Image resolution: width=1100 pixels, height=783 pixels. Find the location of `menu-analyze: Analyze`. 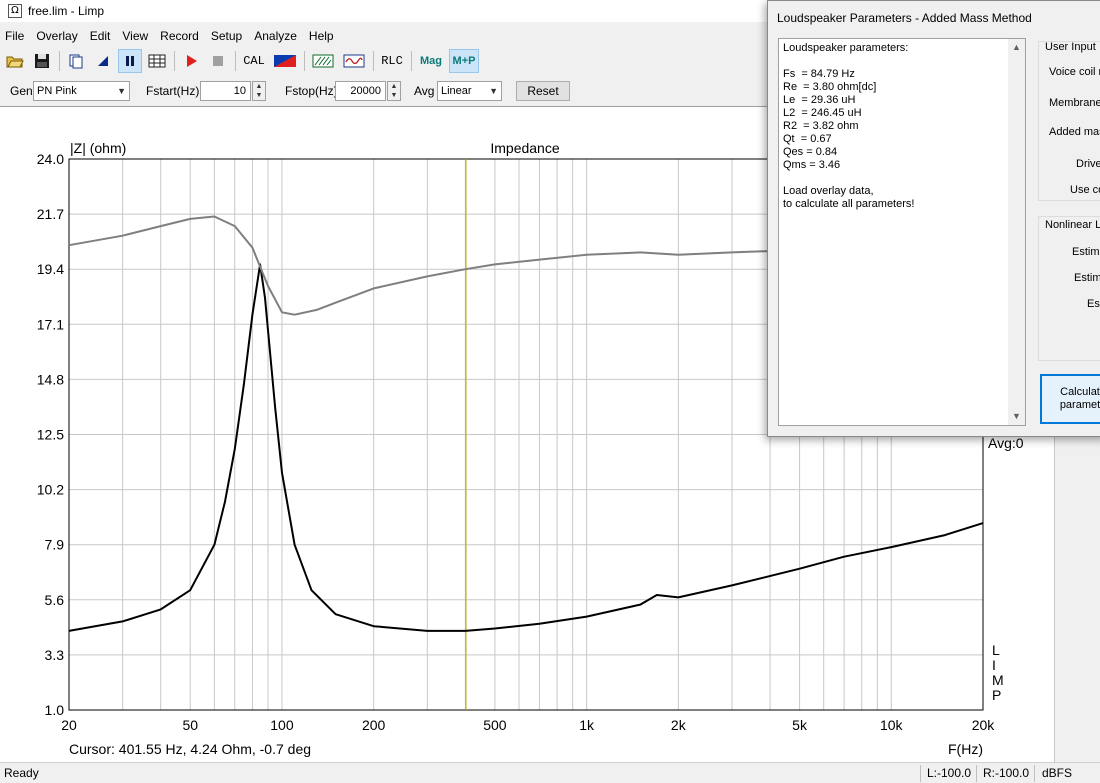

menu-analyze: Analyze is located at coordinates (275, 36).